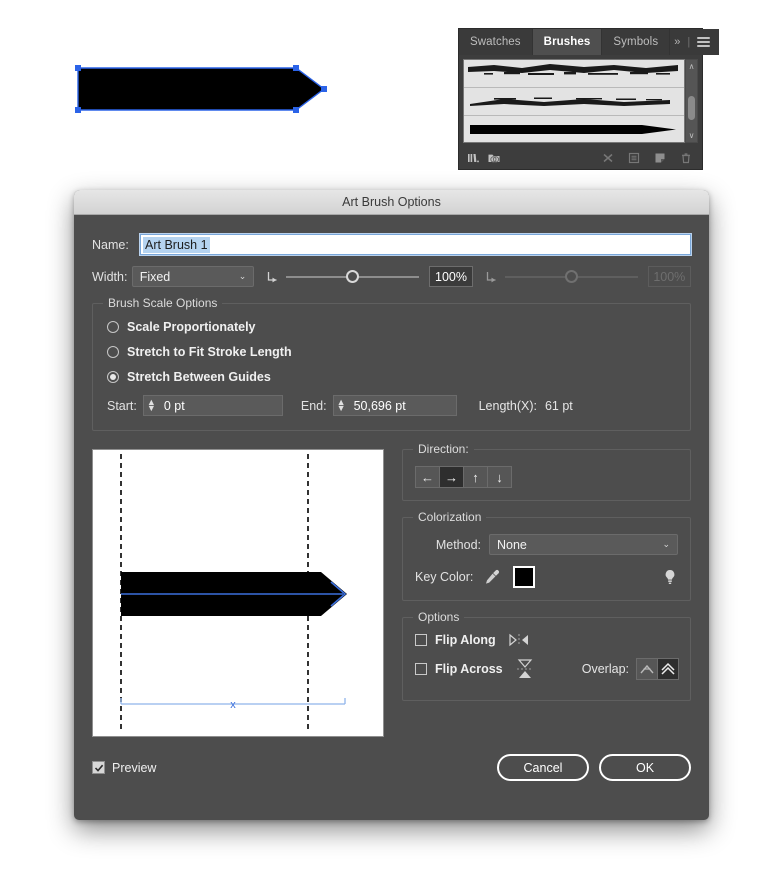 The height and width of the screenshot is (872, 775). What do you see at coordinates (421, 640) in the screenshot?
I see `flip-along-checkbox` at bounding box center [421, 640].